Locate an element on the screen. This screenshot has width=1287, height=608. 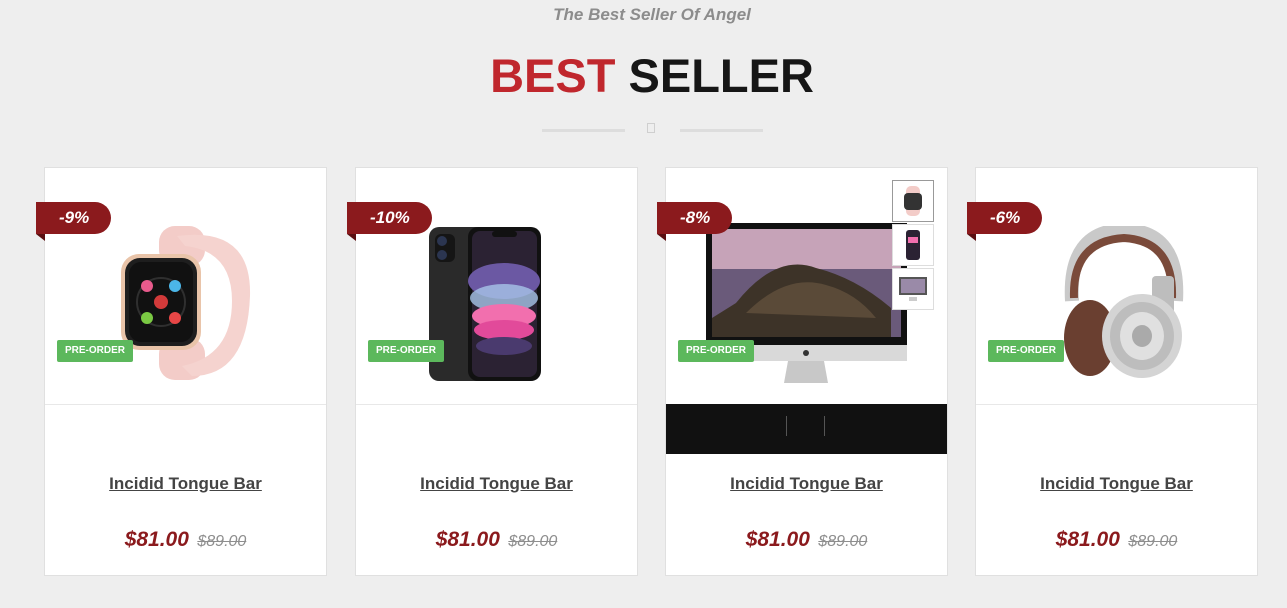
section-title: BEST SELLER is located at coordinates (643, 76).